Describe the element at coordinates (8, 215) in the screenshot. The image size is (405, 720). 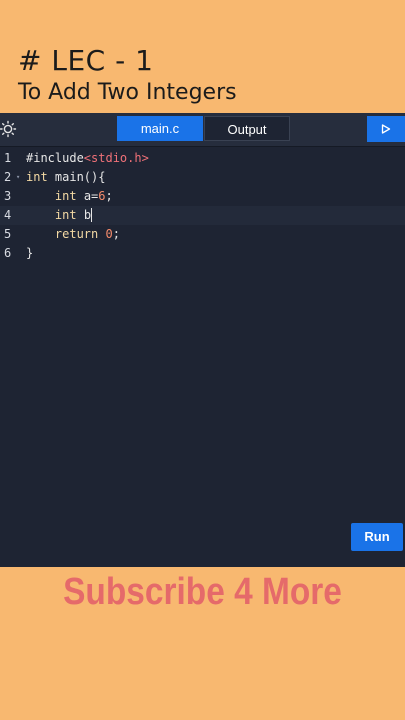
I see `line-number: 4` at that location.